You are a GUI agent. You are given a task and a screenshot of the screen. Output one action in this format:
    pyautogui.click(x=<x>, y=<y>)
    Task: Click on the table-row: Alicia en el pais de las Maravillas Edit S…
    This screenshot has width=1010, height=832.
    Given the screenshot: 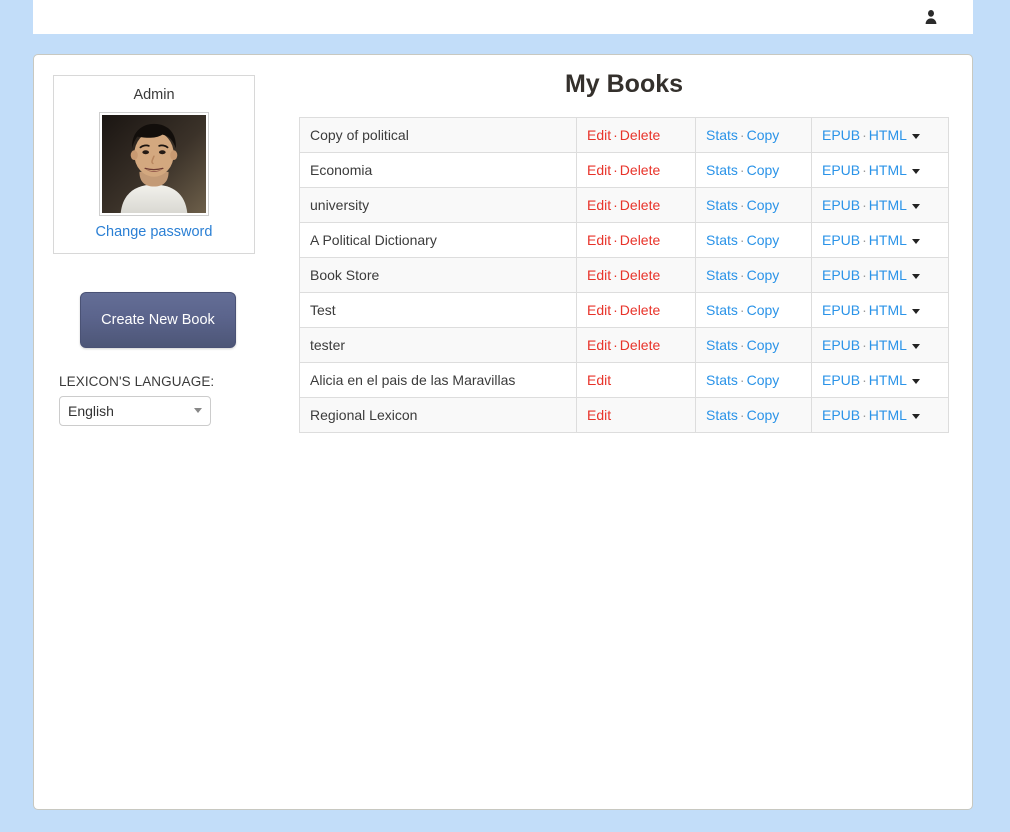 What is the action you would take?
    pyautogui.click(x=624, y=380)
    